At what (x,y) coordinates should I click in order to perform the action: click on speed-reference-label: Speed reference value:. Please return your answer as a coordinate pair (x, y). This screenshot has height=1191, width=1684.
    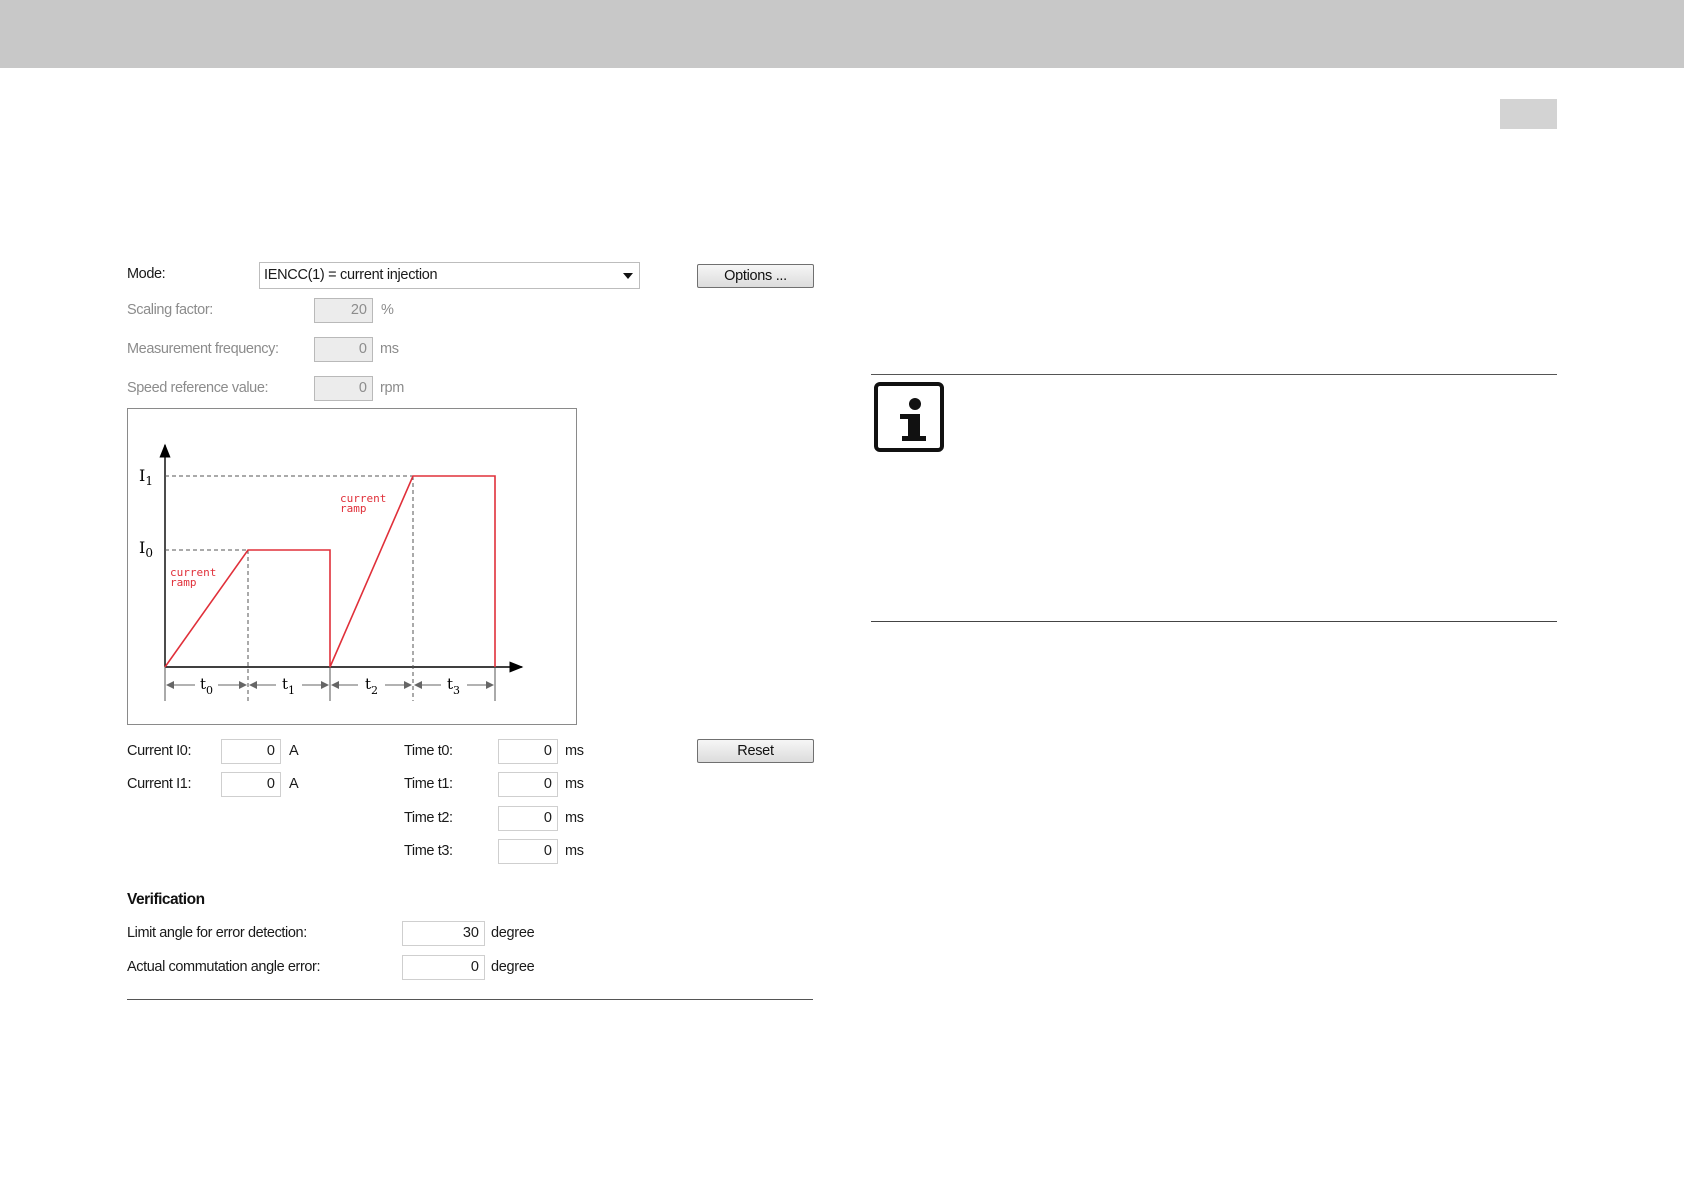
    Looking at the image, I should click on (198, 388).